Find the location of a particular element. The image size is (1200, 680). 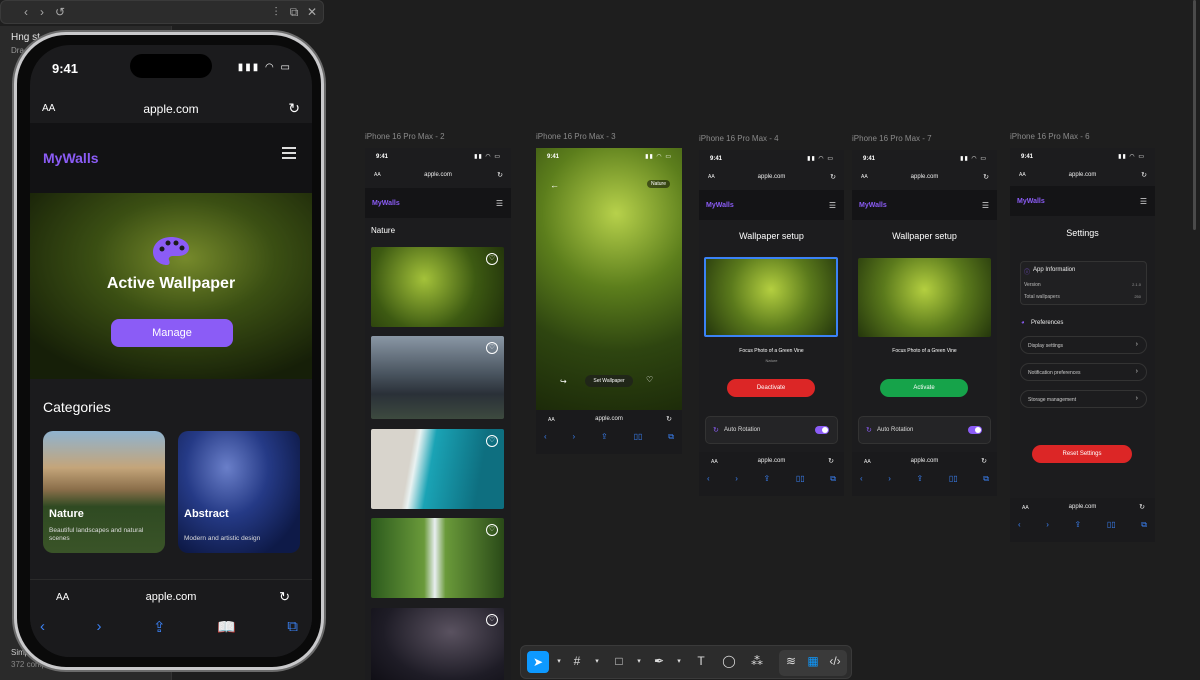

selected-wallpaper-image is located at coordinates (771, 297).